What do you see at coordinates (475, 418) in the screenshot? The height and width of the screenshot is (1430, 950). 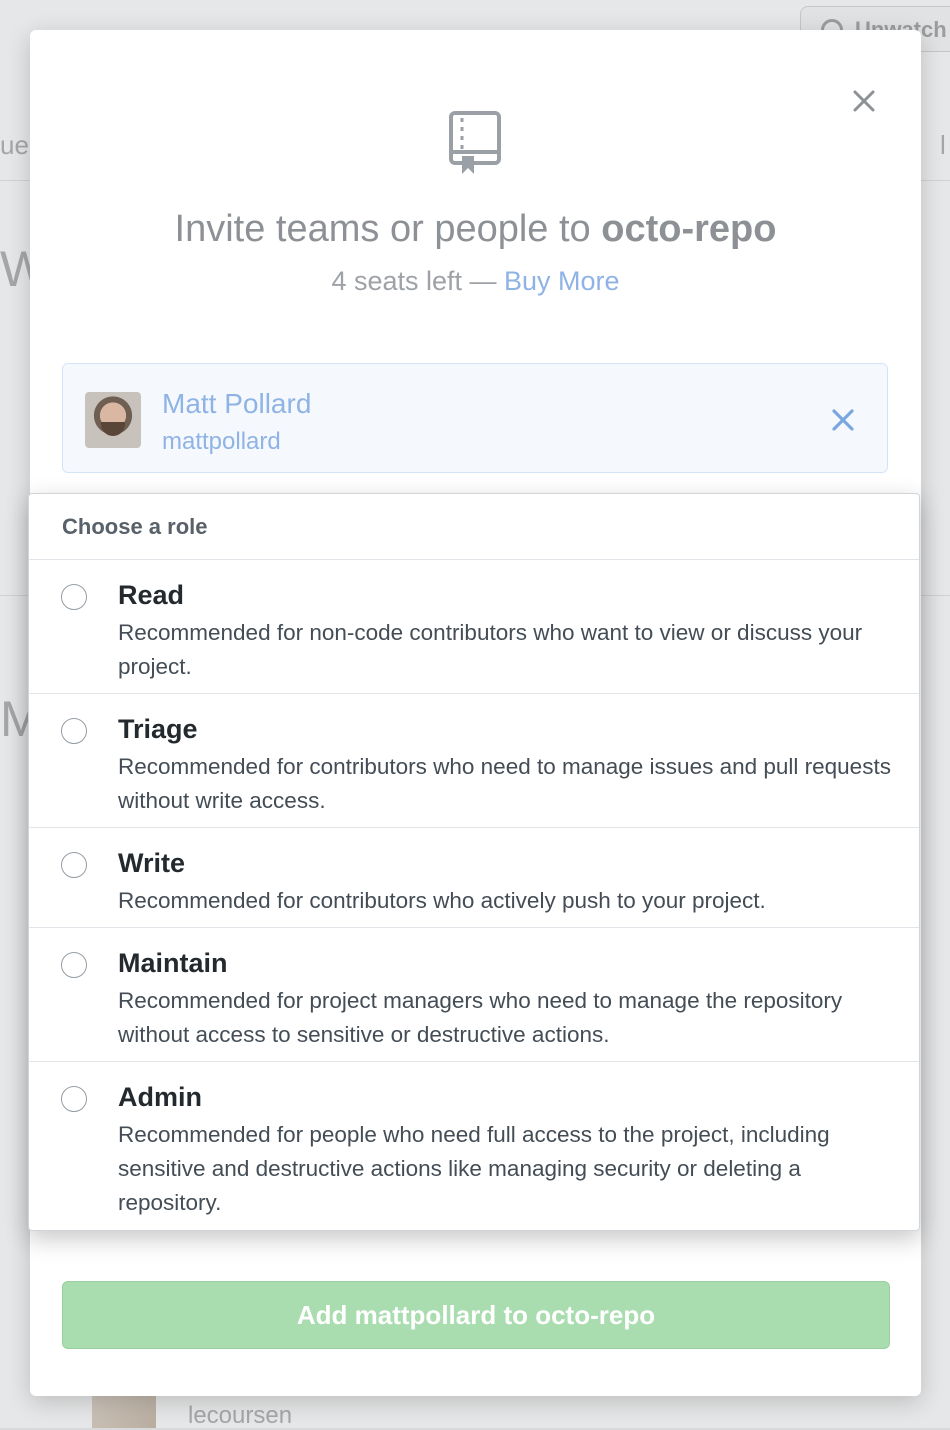 I see `selected-user-card: Matt Pollard mattpollard` at bounding box center [475, 418].